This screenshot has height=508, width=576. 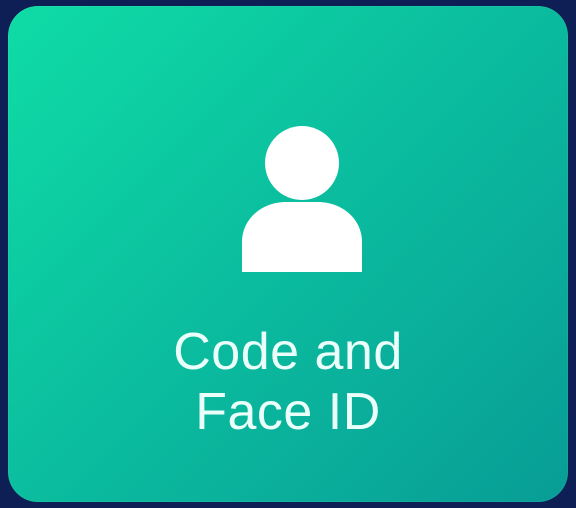 What do you see at coordinates (288, 352) in the screenshot?
I see `tile-label-line-1: Code and` at bounding box center [288, 352].